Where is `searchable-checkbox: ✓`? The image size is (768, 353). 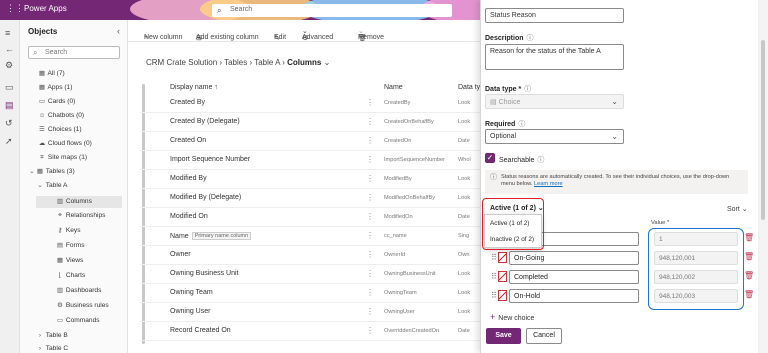 searchable-checkbox: ✓ is located at coordinates (490, 158).